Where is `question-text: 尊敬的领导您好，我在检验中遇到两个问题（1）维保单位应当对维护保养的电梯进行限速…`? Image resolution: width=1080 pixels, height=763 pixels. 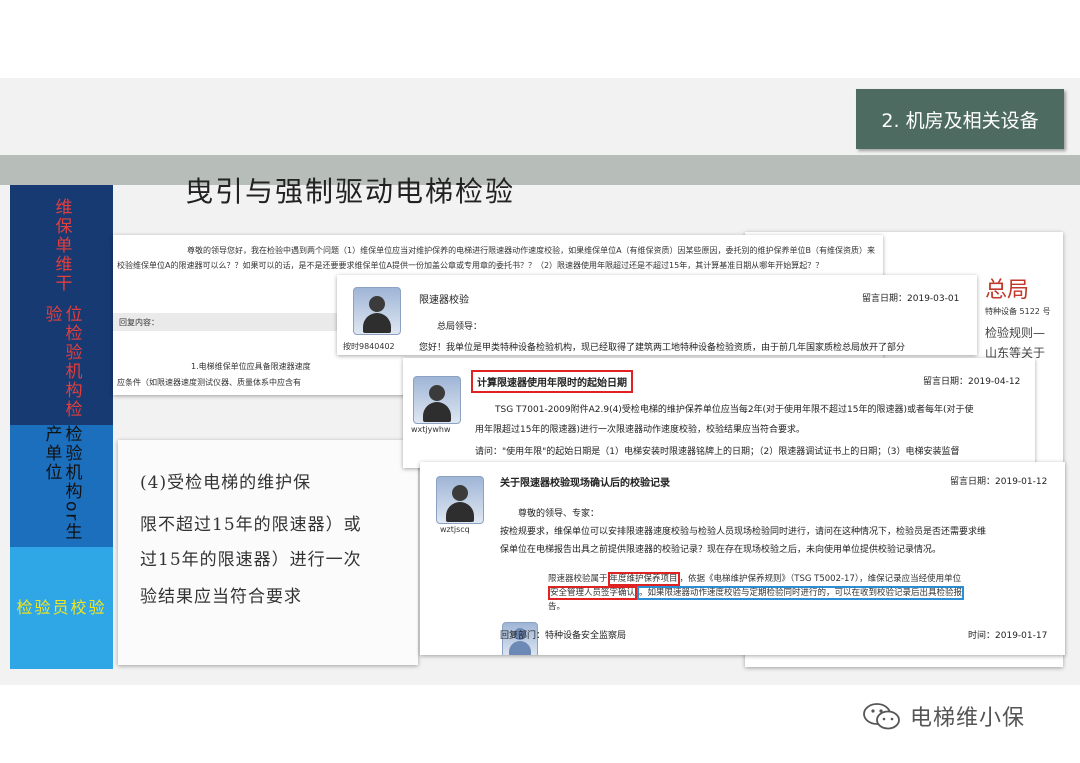
question-text: 尊敬的领导您好，我在检验中遇到两个问题（1）维保单位应当对维护保养的电梯进行限速… is located at coordinates (496, 258).